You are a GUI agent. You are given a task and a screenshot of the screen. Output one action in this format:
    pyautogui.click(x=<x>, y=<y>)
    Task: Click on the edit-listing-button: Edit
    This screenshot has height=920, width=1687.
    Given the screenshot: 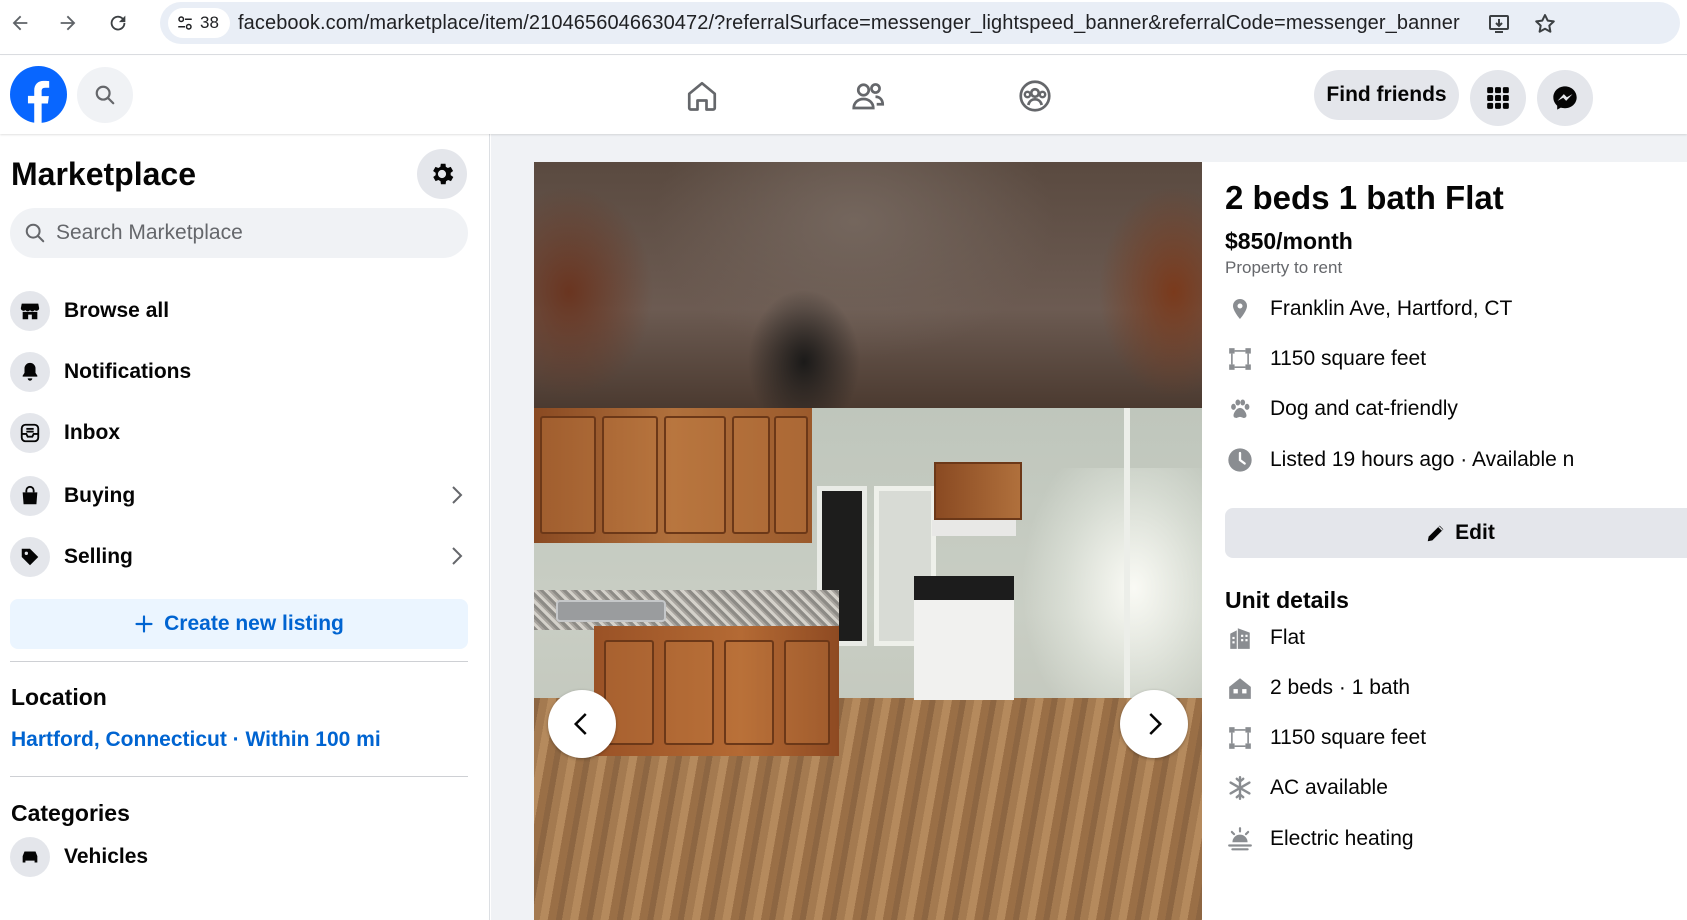 What is the action you would take?
    pyautogui.click(x=1456, y=533)
    